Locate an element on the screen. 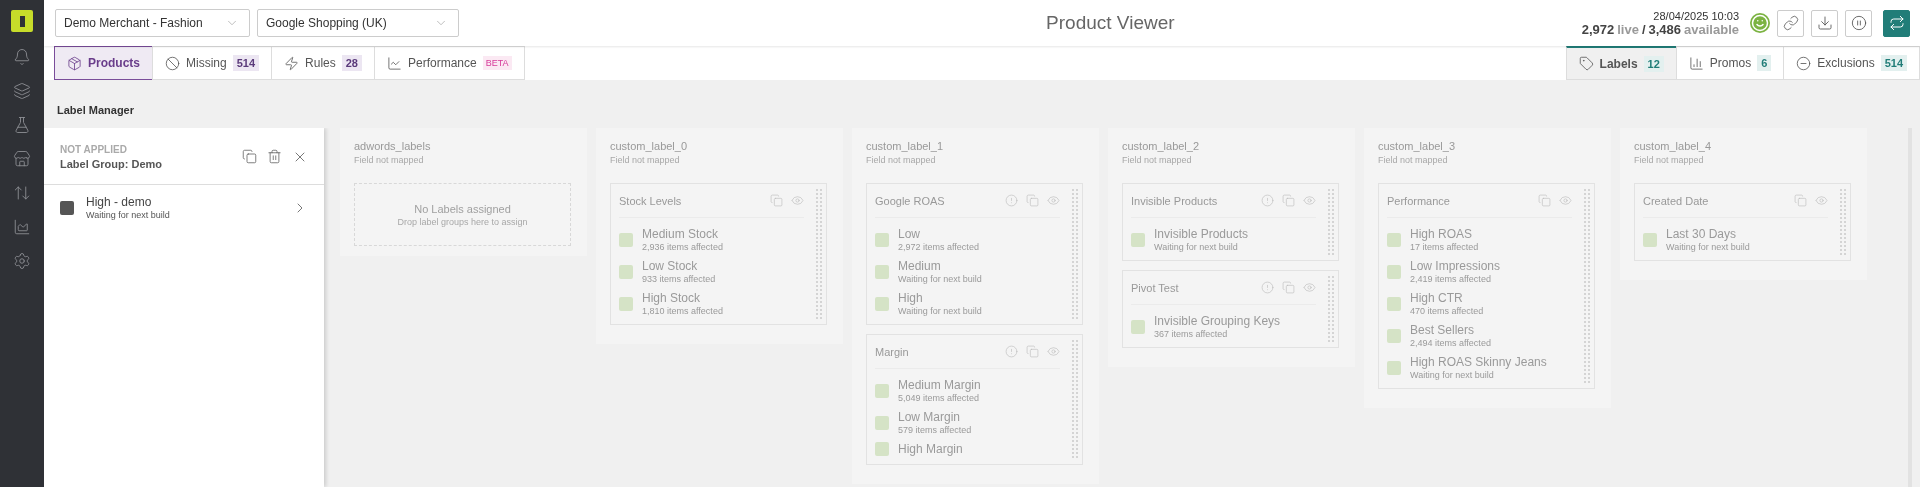  sync-button is located at coordinates (1896, 23).